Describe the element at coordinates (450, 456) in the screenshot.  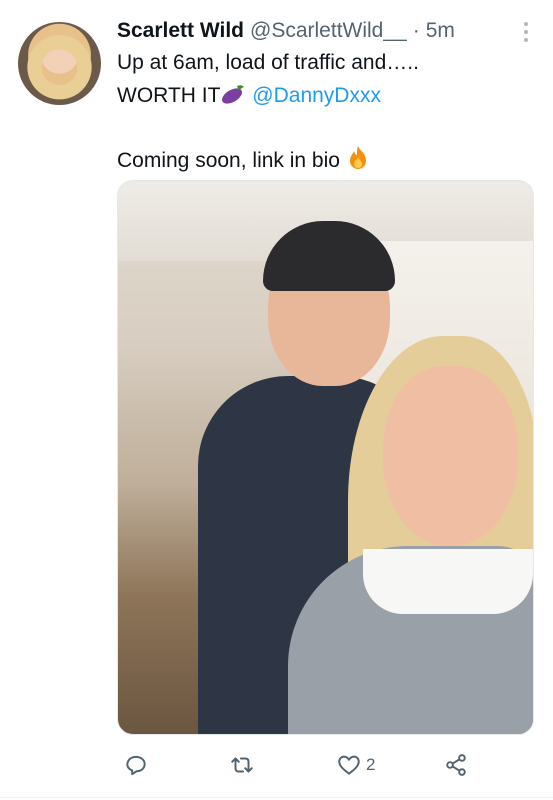
I see `photo-woman-face` at that location.